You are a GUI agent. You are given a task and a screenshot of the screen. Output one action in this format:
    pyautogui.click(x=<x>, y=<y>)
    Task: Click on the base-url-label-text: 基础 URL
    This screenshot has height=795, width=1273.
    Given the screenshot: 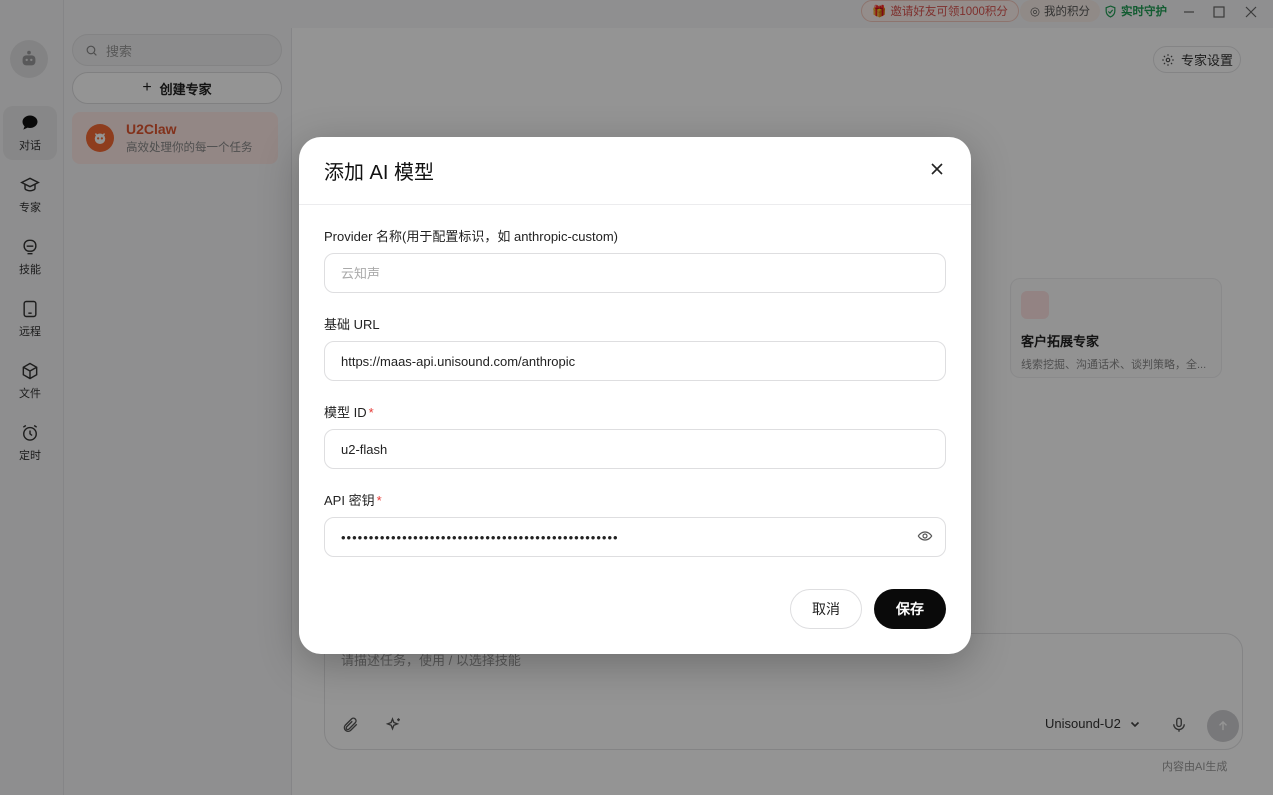 What is the action you would take?
    pyautogui.click(x=352, y=324)
    